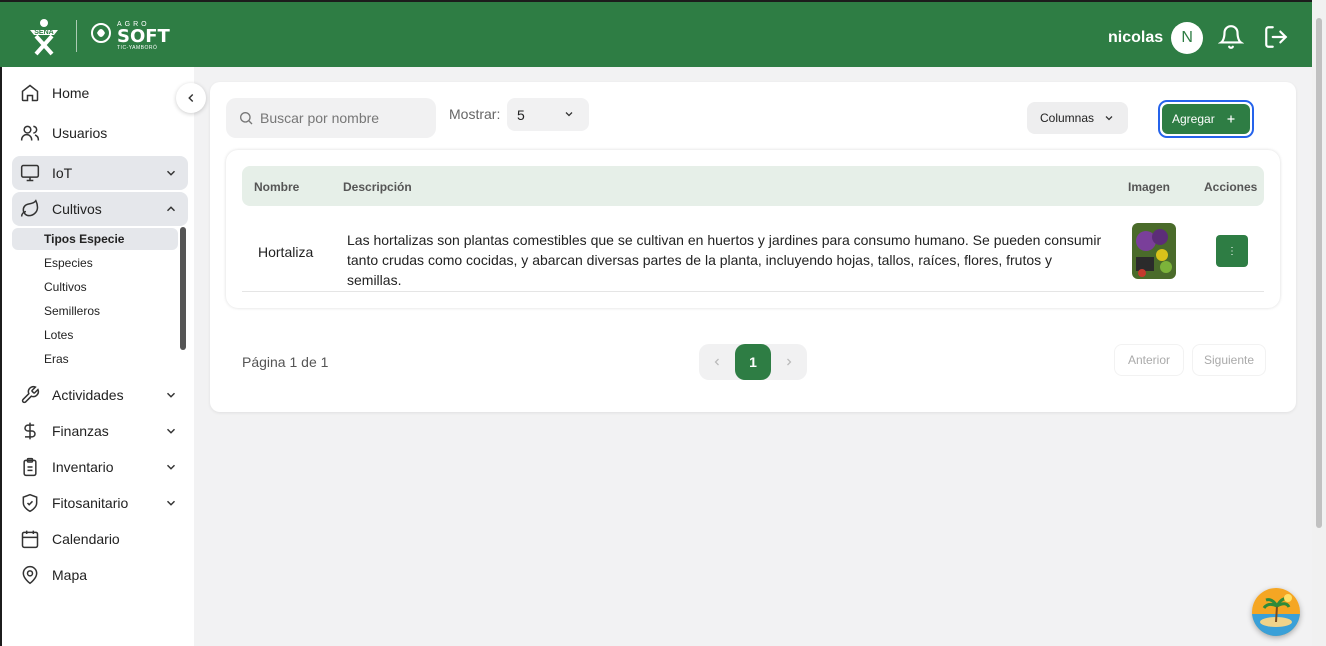 The width and height of the screenshot is (1326, 646). What do you see at coordinates (1229, 360) in the screenshot?
I see `next-page-button: Siguiente` at bounding box center [1229, 360].